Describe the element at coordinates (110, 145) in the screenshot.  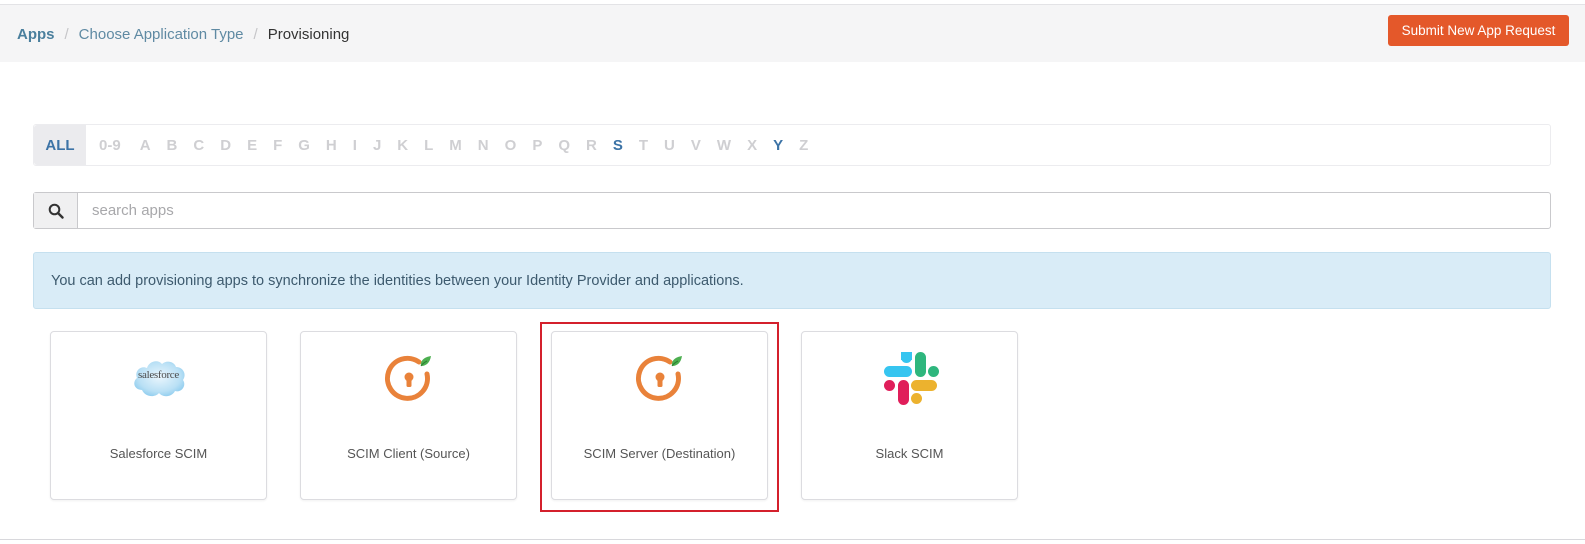
I see `filter-0-9: 0-9` at that location.